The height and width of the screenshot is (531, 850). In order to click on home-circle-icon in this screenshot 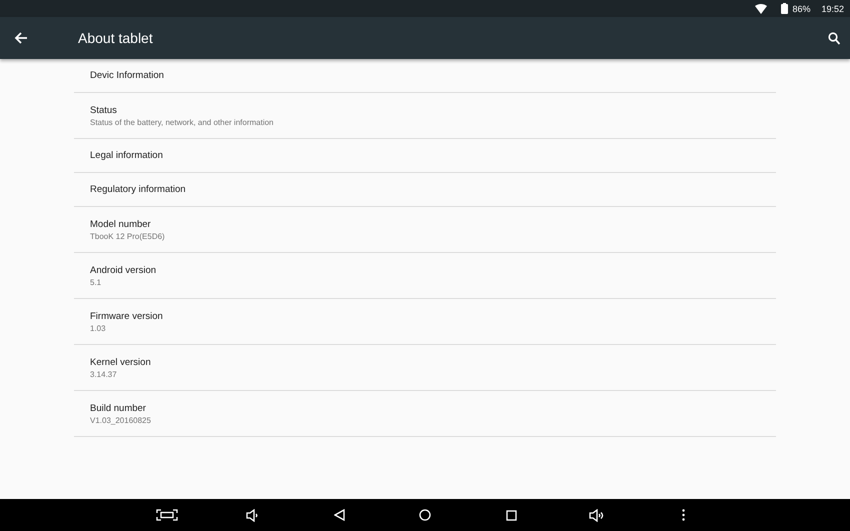, I will do `click(425, 515)`.